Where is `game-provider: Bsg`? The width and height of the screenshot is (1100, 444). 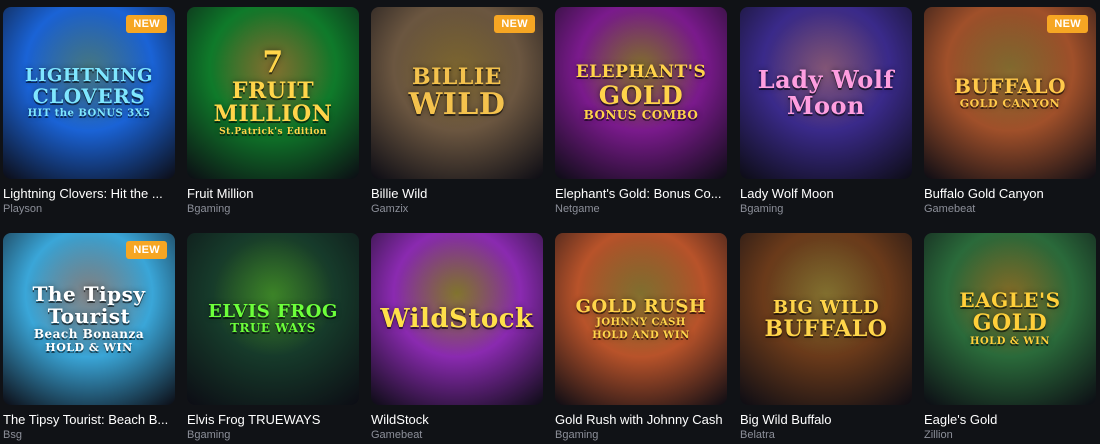 game-provider: Bsg is located at coordinates (12, 435).